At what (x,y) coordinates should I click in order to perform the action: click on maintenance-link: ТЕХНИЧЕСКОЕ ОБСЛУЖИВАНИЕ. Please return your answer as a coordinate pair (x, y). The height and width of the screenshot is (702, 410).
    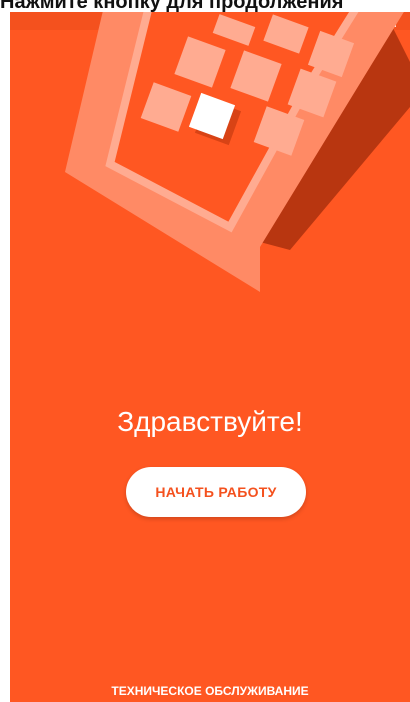
    Looking at the image, I should click on (210, 691).